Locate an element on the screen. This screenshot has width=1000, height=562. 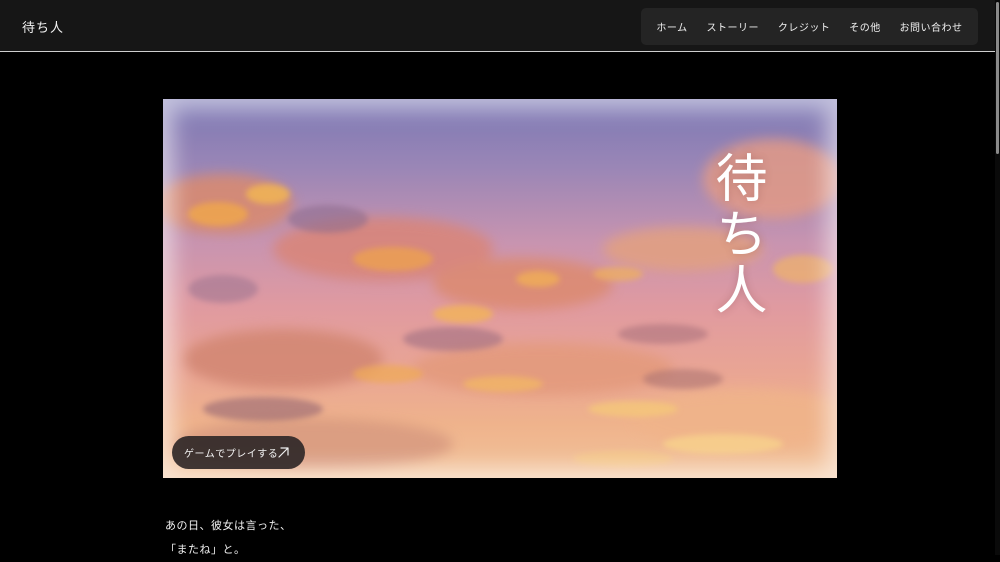
nav-item-credits: クレジット is located at coordinates (804, 26).